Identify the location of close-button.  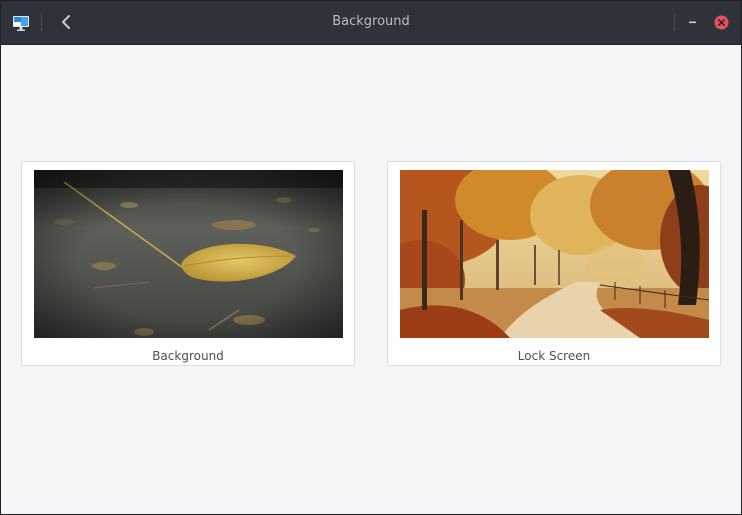
(721, 22).